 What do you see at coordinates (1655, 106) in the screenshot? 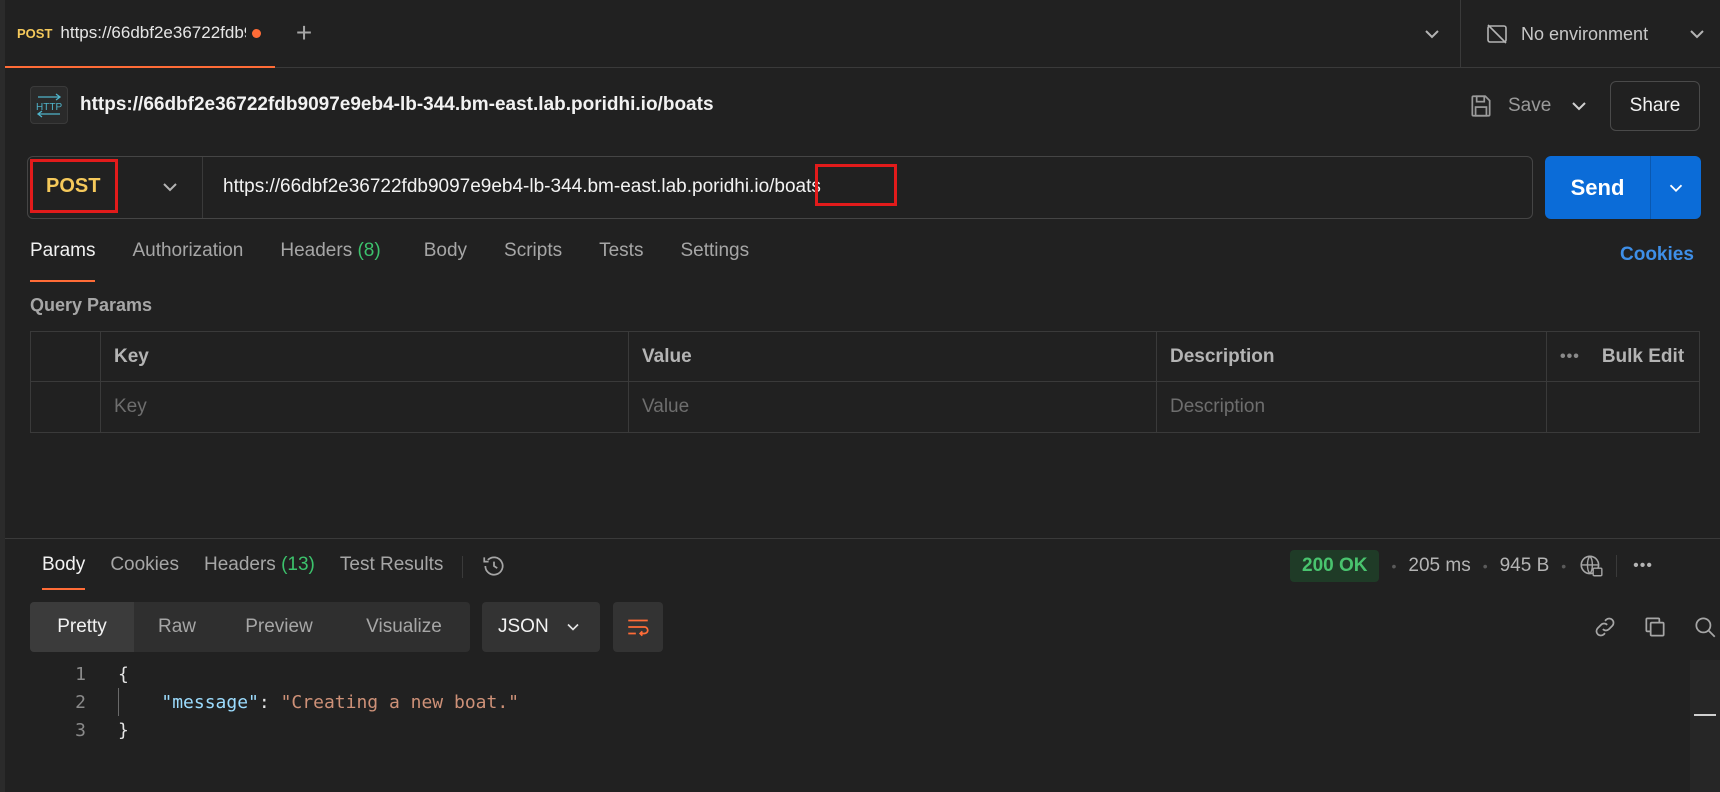
I see `share-button: Share` at bounding box center [1655, 106].